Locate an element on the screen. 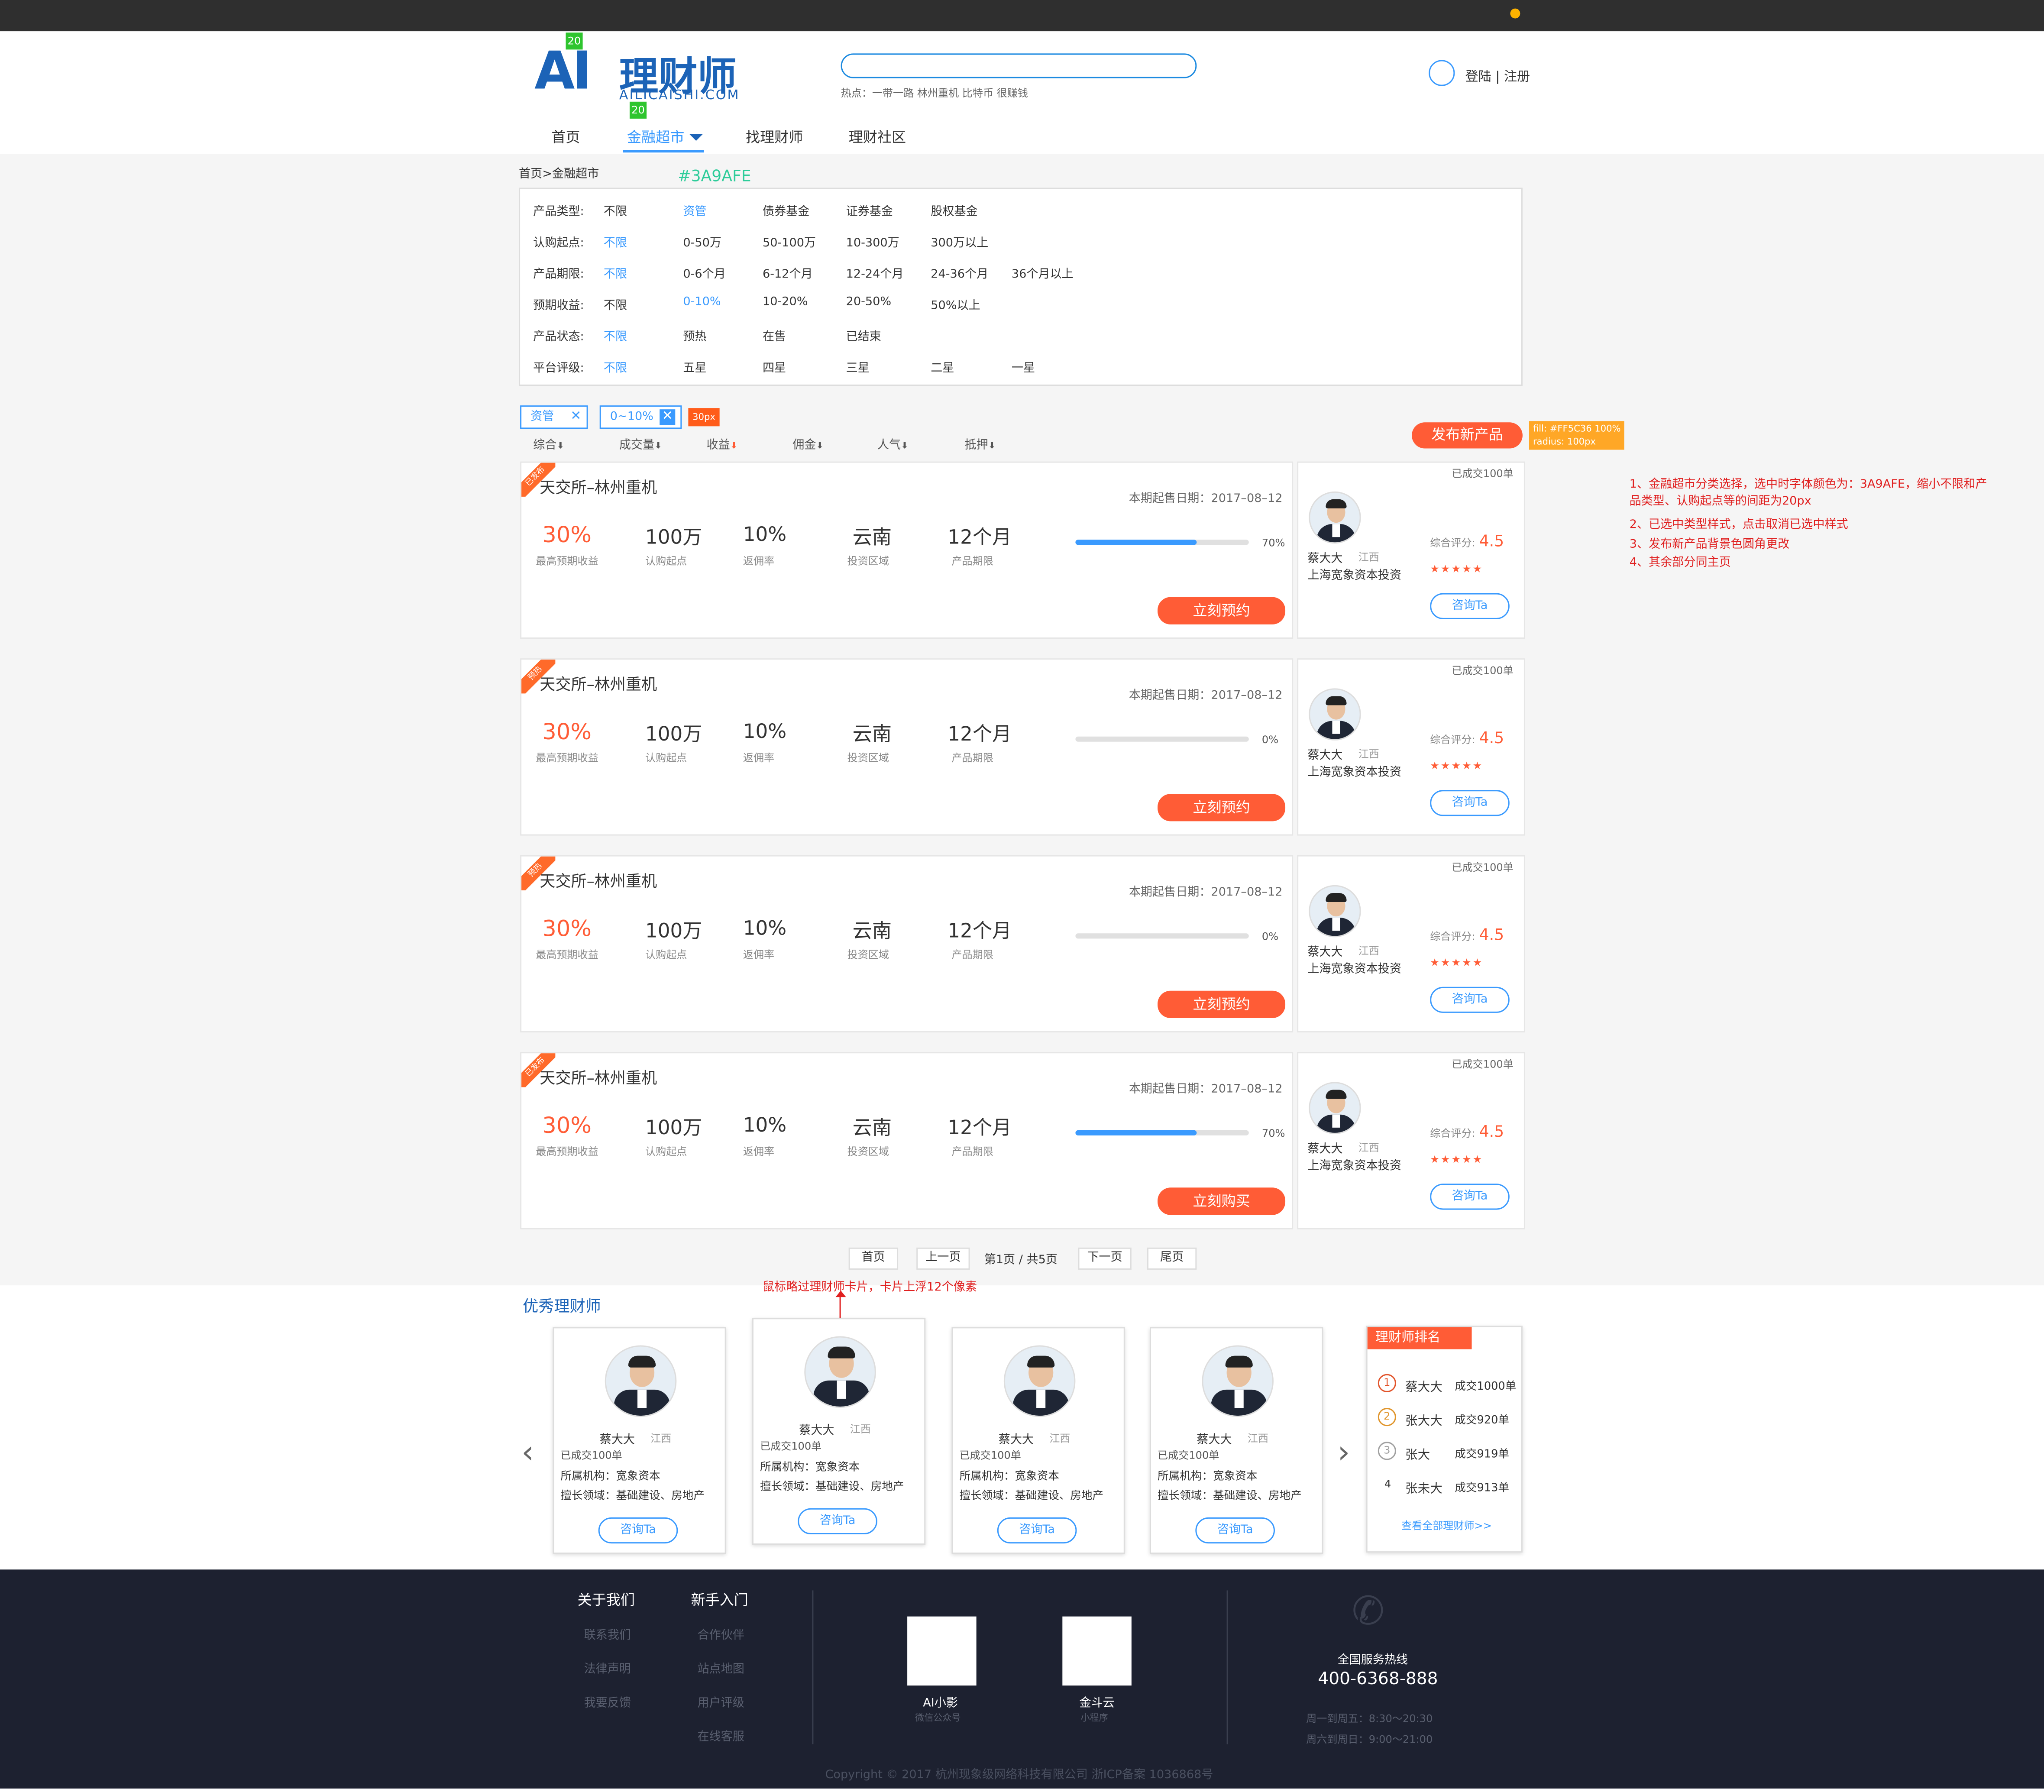 This screenshot has height=1792, width=2044. sort-option: 抵押⬇ is located at coordinates (981, 443).